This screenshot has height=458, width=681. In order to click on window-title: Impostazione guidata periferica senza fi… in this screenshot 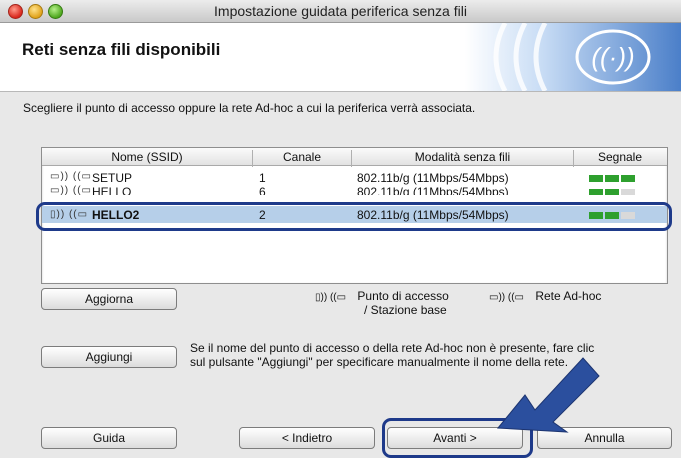, I will do `click(340, 11)`.